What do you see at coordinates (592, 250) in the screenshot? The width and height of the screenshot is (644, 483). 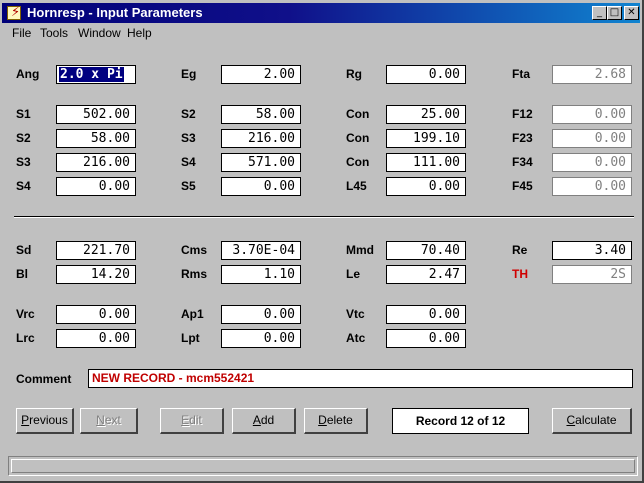 I see `re-field: 3.40` at bounding box center [592, 250].